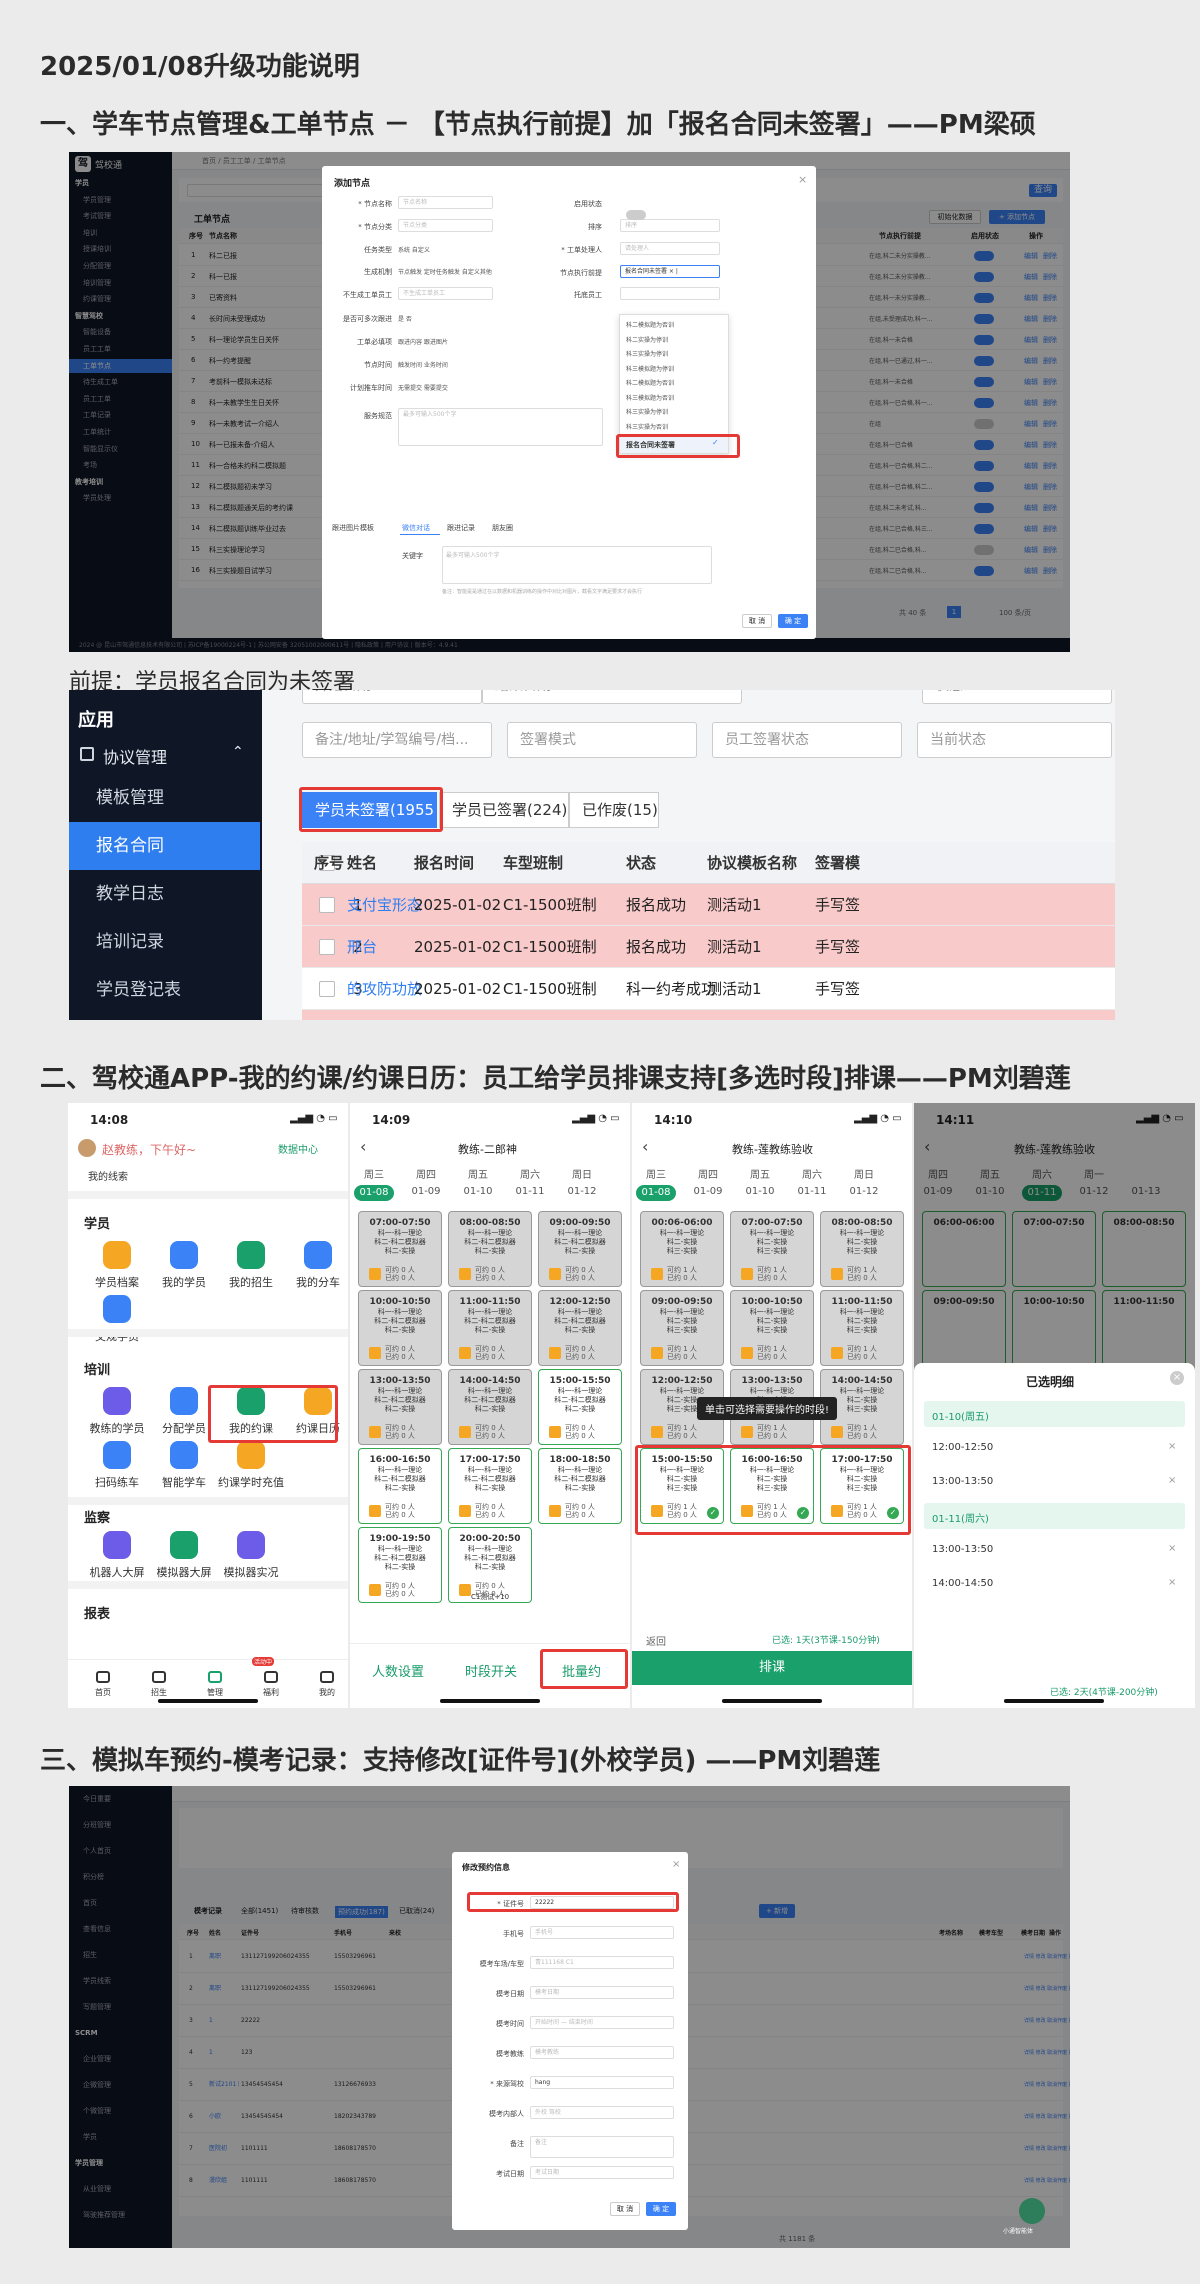  What do you see at coordinates (647, 339) in the screenshot?
I see `premise-option: 科二实操为停训` at bounding box center [647, 339].